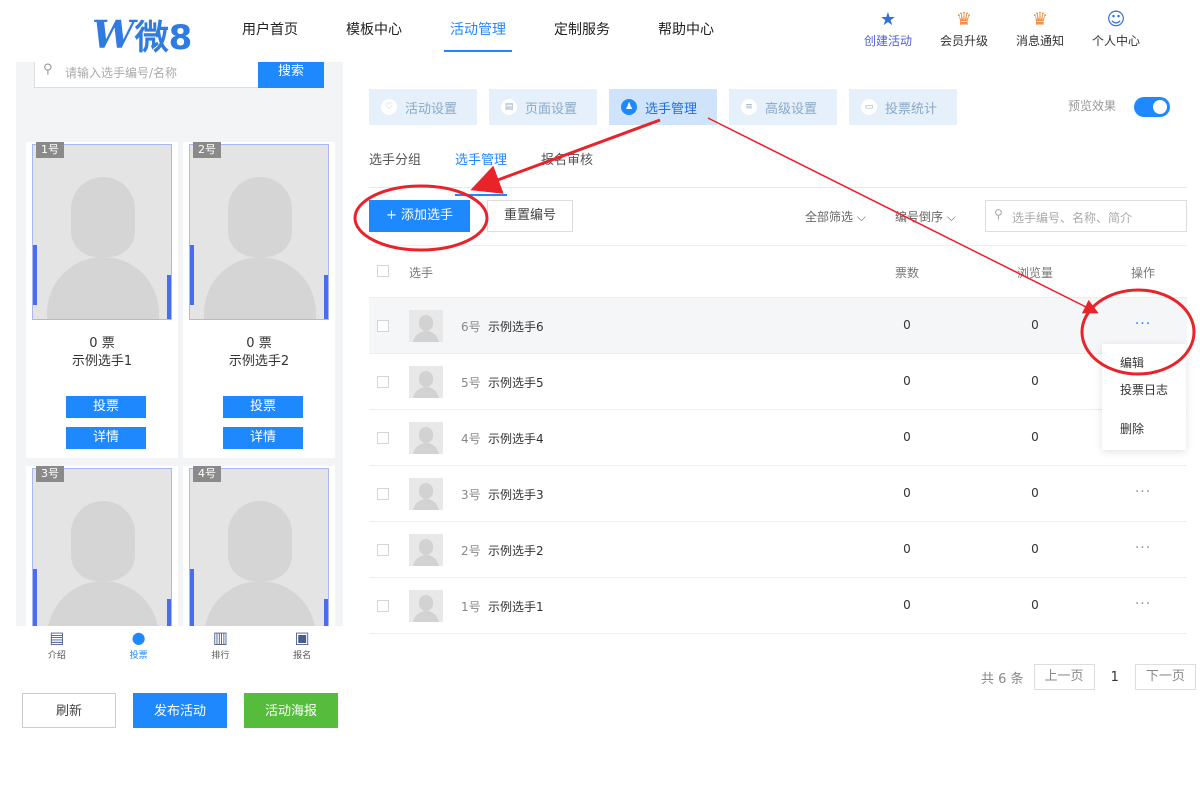 This screenshot has width=1200, height=786. What do you see at coordinates (663, 107) in the screenshot?
I see `step-player-management: ♟ 选手管理` at bounding box center [663, 107].